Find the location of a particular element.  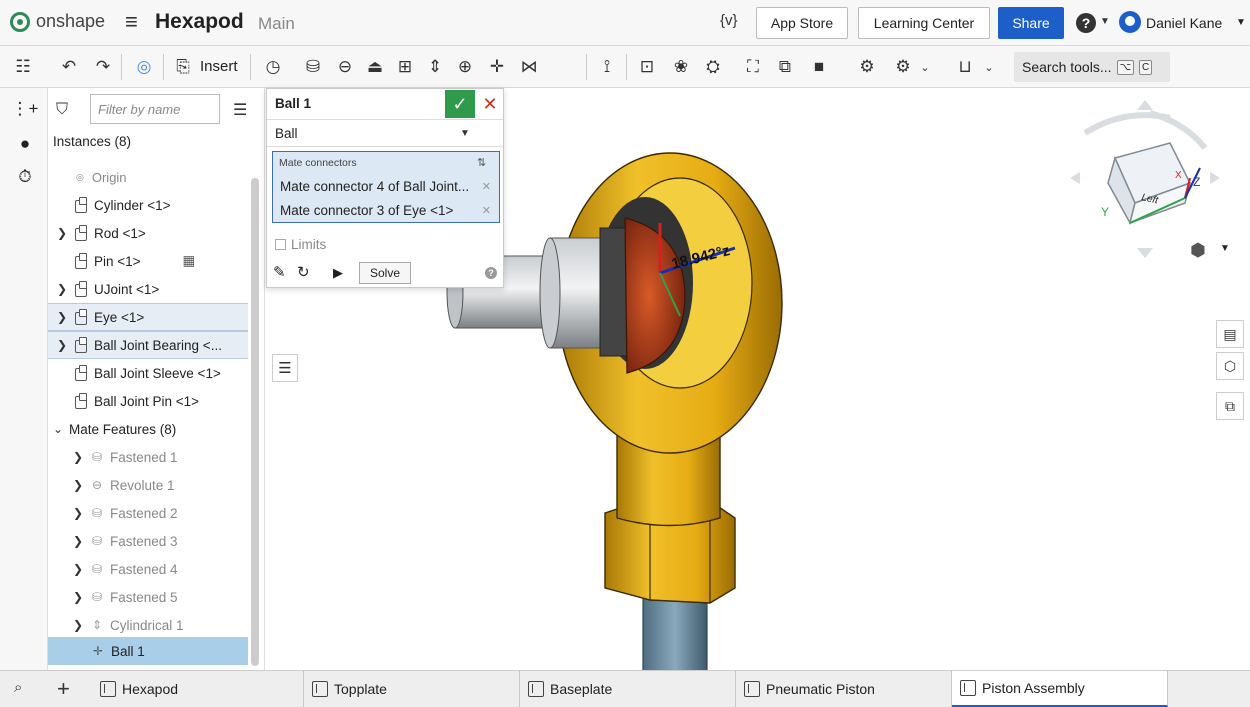

flip-order-icon: ⇅ is located at coordinates (481, 162).